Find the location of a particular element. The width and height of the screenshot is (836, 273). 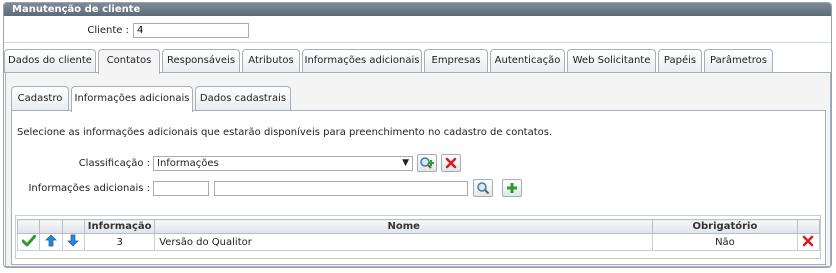

add-search-icon is located at coordinates (427, 163).